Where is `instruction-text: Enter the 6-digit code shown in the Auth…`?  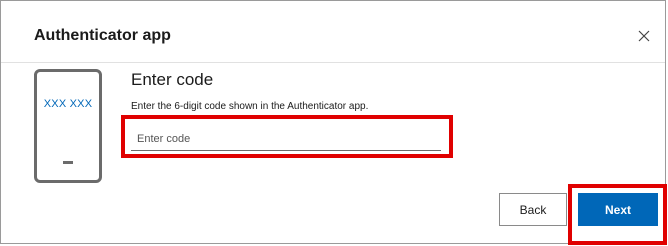
instruction-text: Enter the 6-digit code shown in the Auth… is located at coordinates (250, 106).